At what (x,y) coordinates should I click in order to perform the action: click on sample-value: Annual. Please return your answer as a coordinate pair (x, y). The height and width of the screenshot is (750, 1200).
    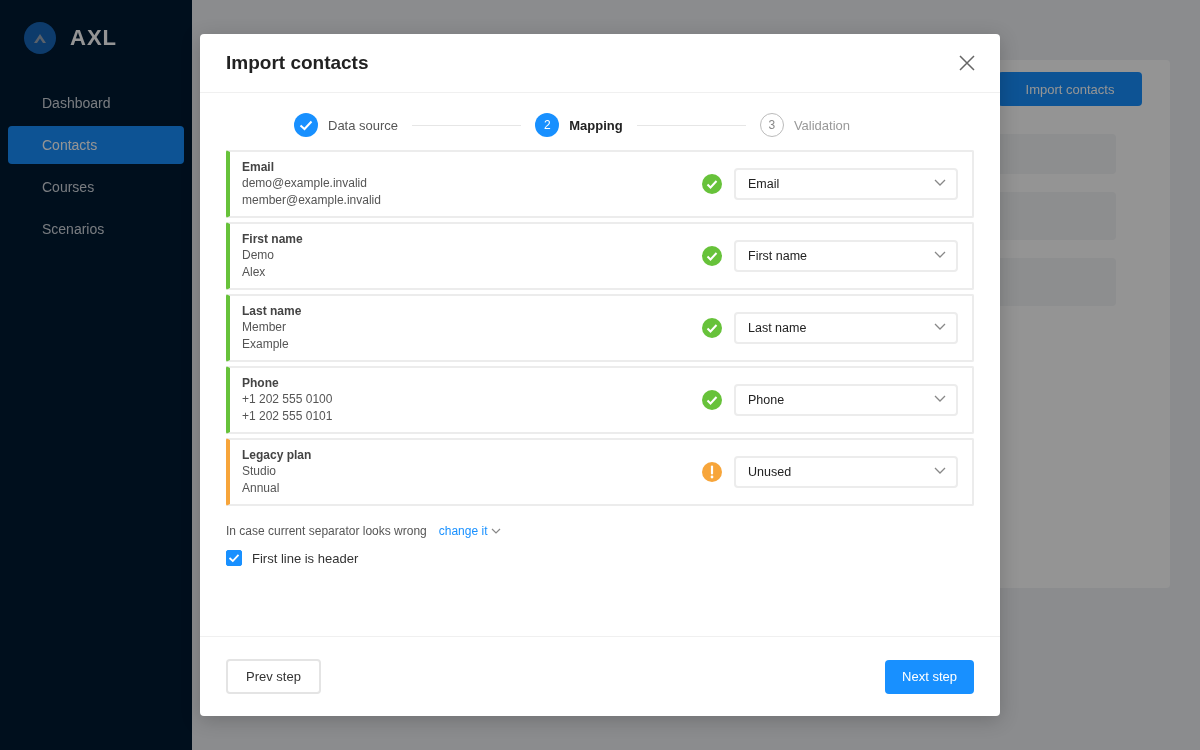
    Looking at the image, I should click on (261, 488).